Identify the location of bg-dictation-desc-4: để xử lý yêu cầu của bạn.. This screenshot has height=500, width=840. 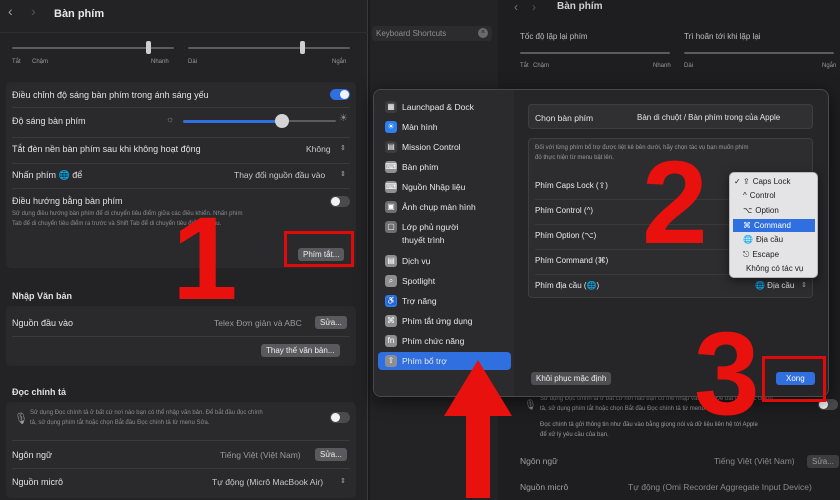
(574, 435).